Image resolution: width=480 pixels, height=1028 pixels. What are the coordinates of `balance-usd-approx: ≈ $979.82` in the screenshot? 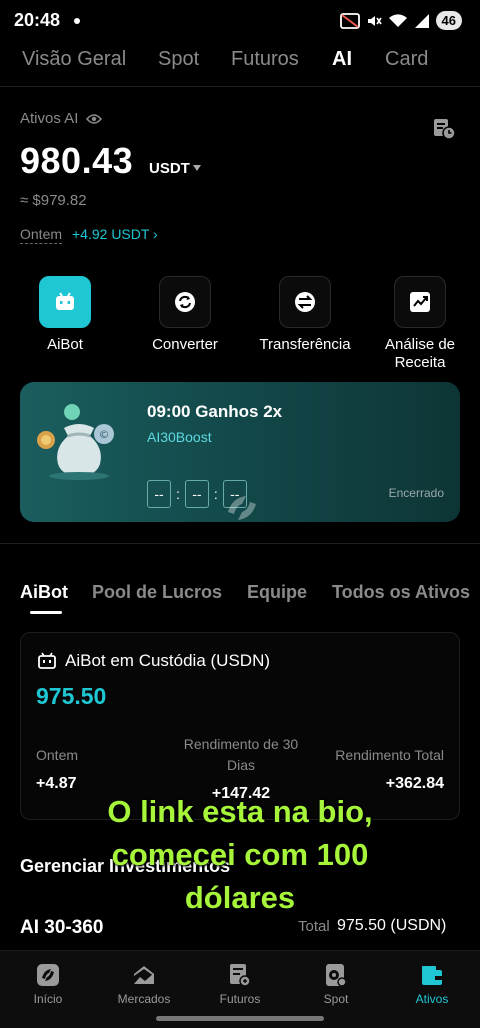 It's located at (53, 200).